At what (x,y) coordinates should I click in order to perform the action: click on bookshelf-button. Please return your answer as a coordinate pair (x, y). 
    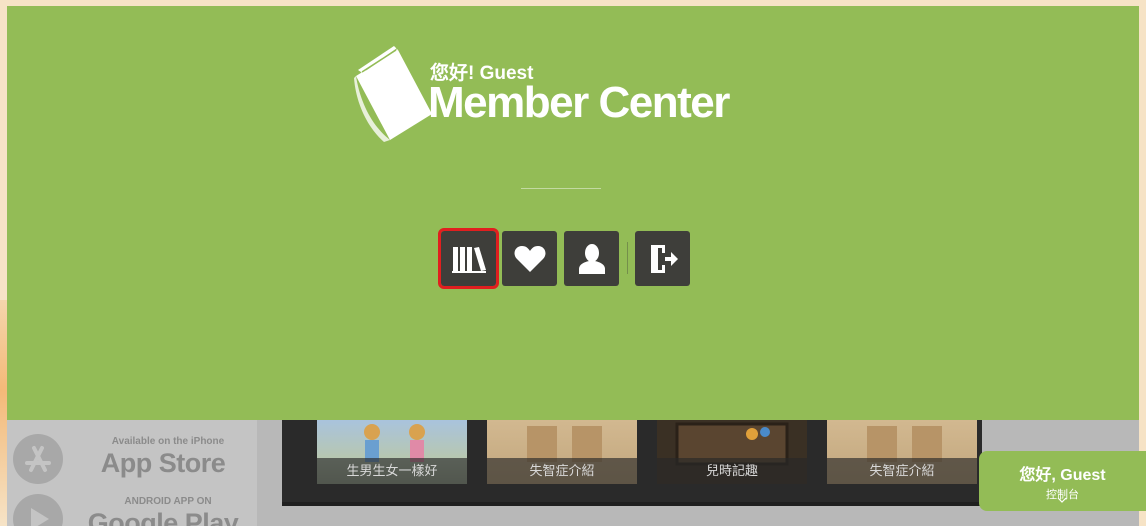
    Looking at the image, I should click on (468, 258).